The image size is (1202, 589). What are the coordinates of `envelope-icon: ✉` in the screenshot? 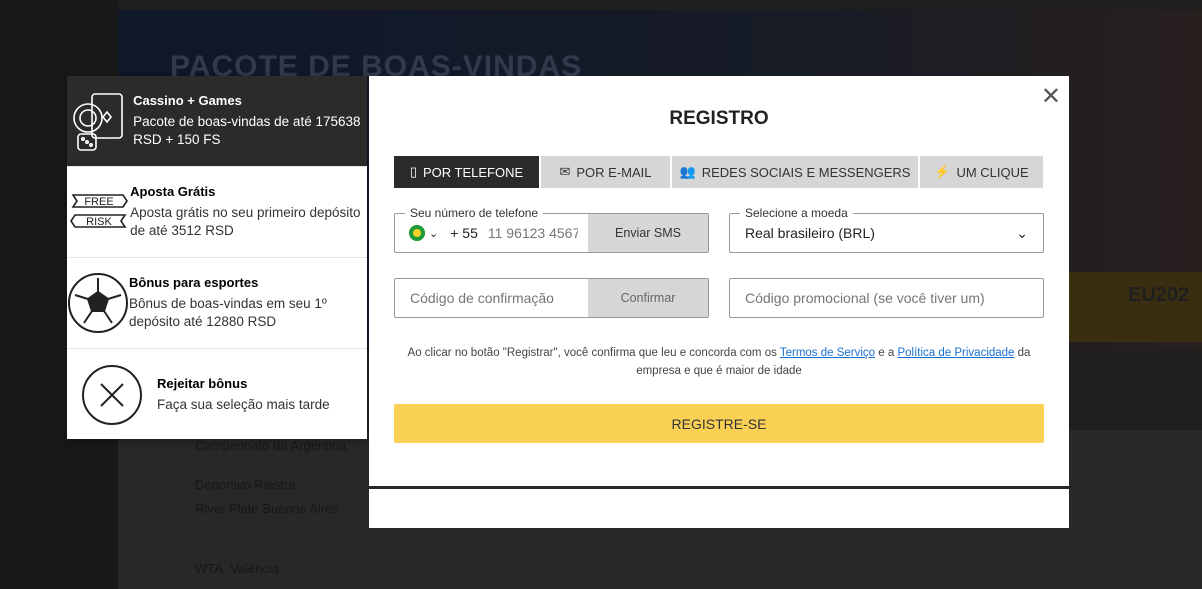 It's located at (565, 171).